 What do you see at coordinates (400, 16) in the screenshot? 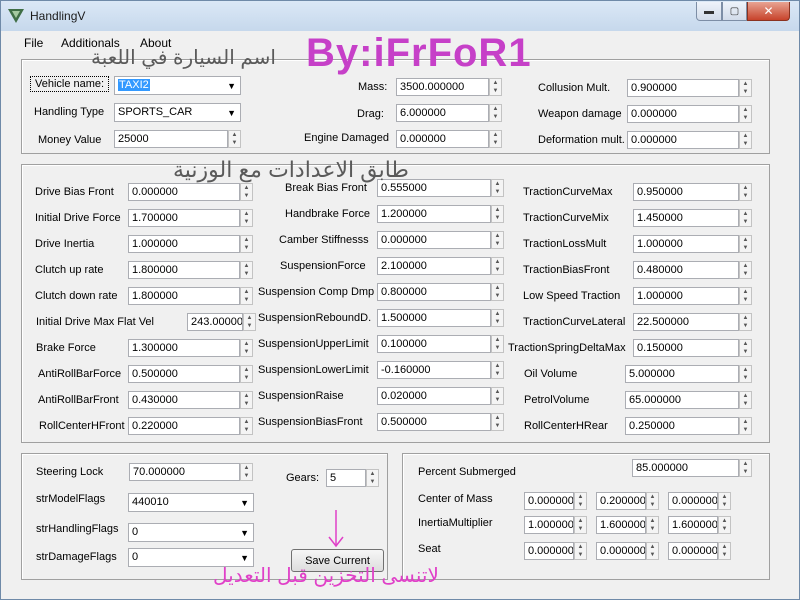
I see `title-bar: HandlingV ▬ ▢ ✕` at bounding box center [400, 16].